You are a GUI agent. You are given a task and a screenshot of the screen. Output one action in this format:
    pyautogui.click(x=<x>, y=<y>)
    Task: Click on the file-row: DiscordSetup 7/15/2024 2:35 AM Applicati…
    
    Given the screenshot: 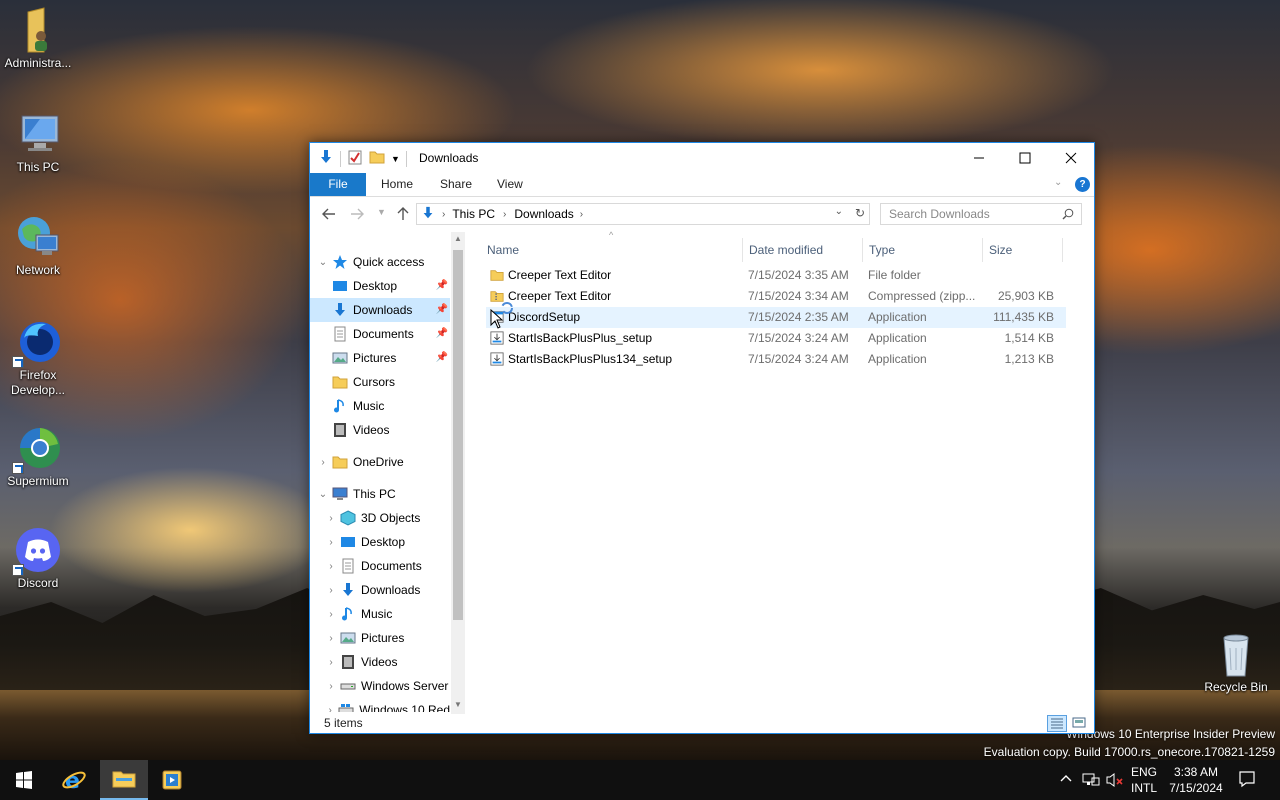 What is the action you would take?
    pyautogui.click(x=776, y=315)
    